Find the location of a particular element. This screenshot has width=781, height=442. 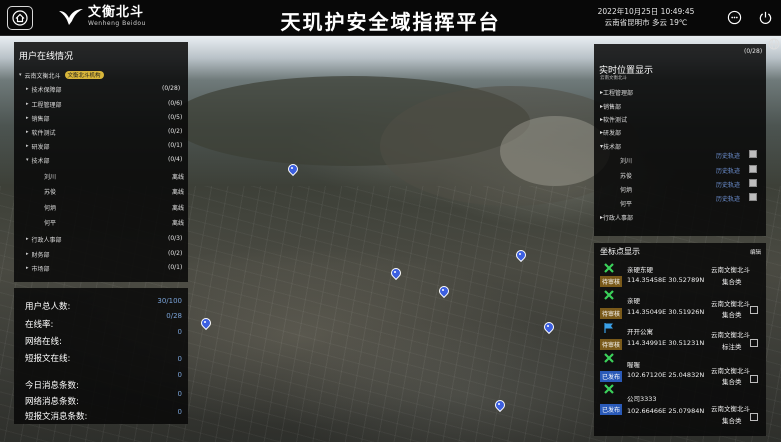

point-group: 标注类 is located at coordinates (732, 347).